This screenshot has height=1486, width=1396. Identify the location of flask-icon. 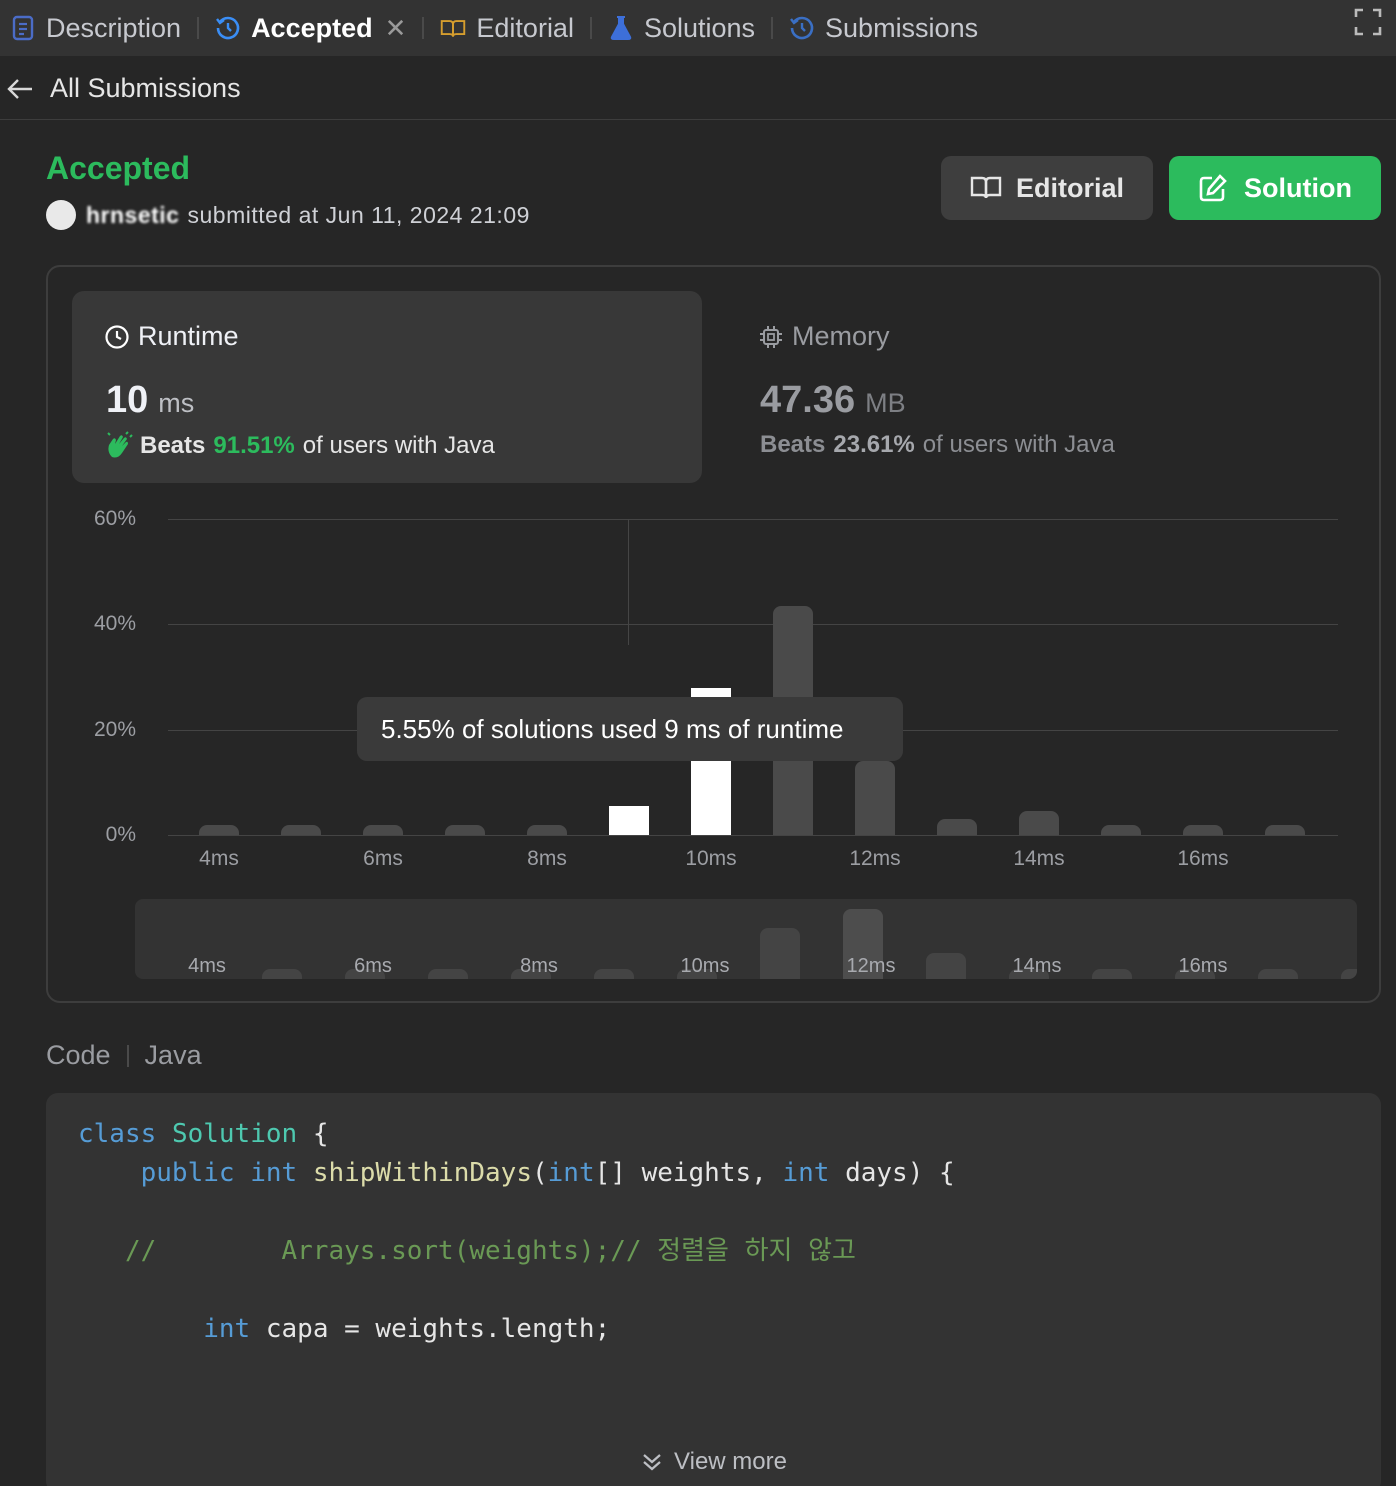
(621, 28).